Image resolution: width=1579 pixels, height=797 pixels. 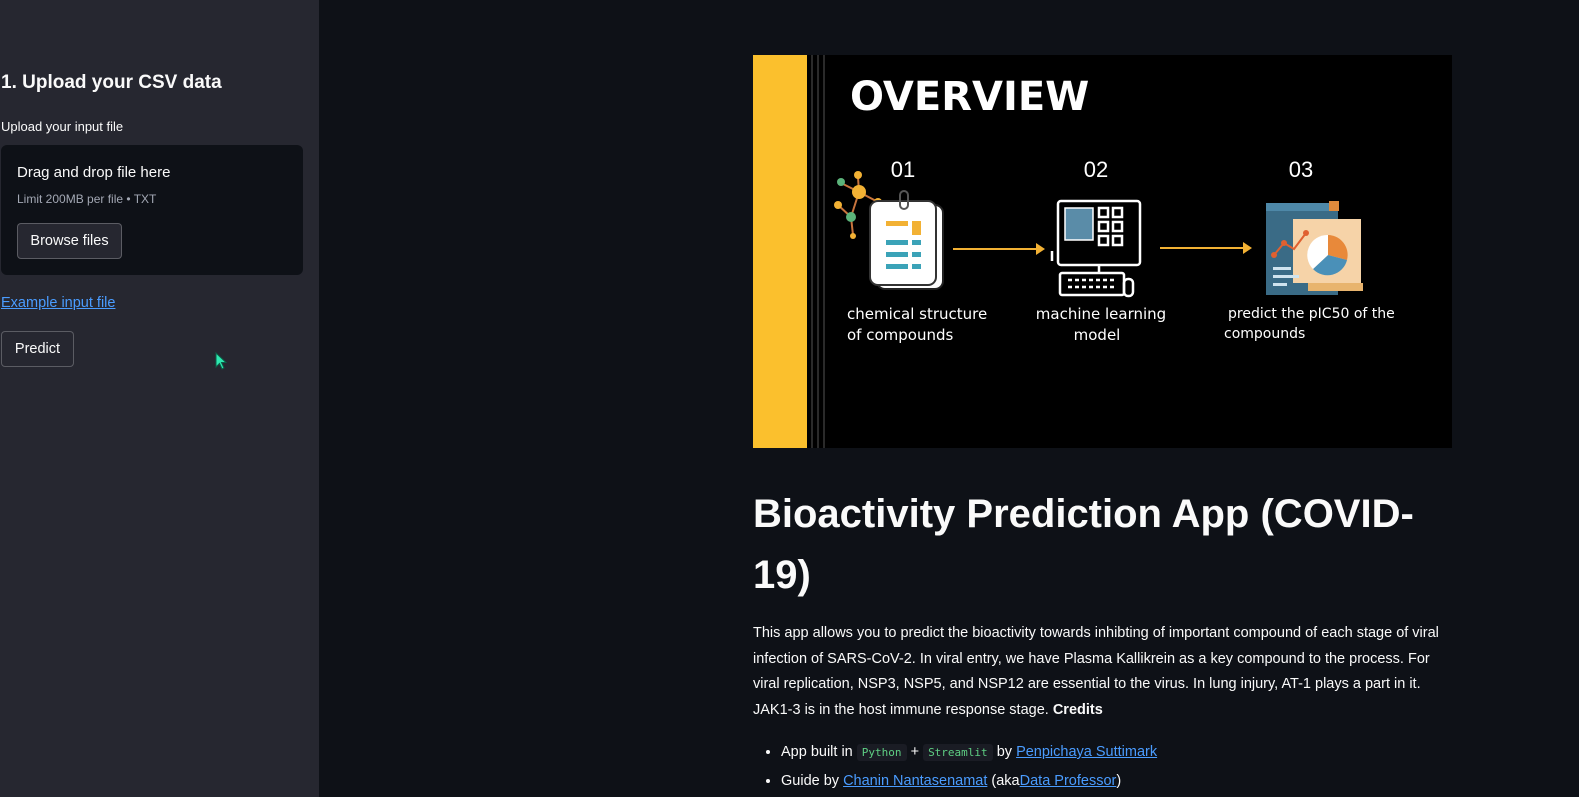 I want to click on banner-accent-bar, so click(x=780, y=251).